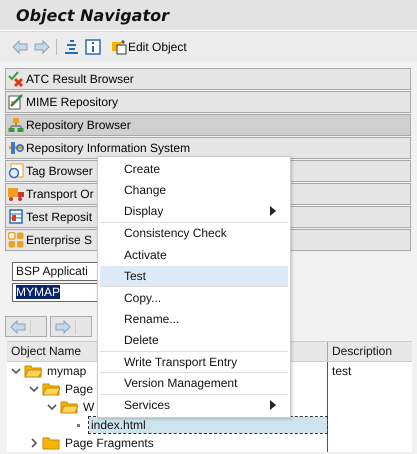  Describe the element at coordinates (92, 15) in the screenshot. I see `window-title: Object Navigator` at that location.